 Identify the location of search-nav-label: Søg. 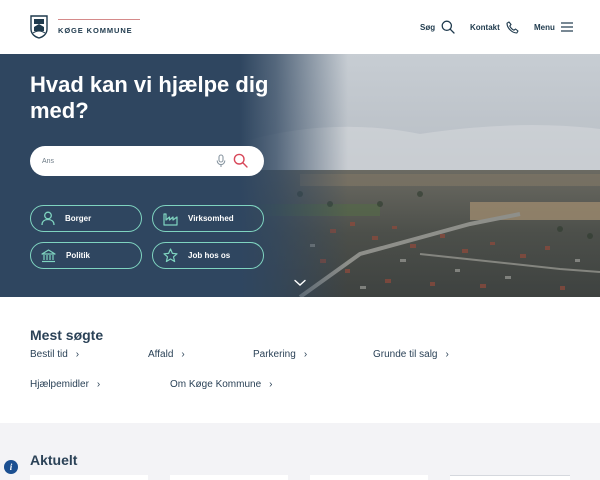
(428, 27).